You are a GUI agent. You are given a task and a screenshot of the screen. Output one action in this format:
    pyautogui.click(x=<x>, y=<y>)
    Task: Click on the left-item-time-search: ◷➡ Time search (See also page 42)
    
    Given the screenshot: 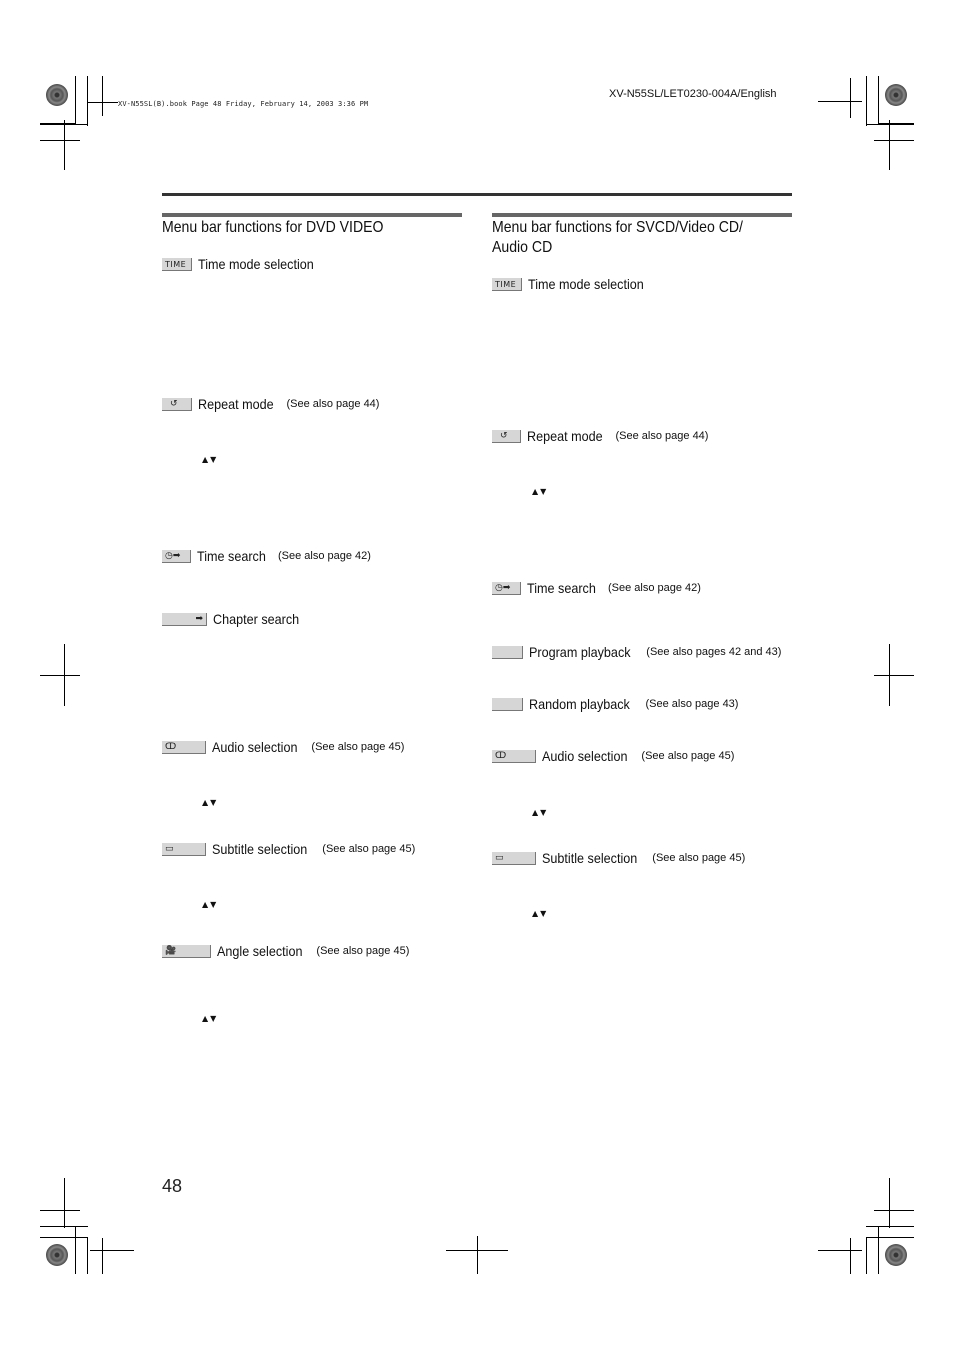 What is the action you would take?
    pyautogui.click(x=266, y=556)
    